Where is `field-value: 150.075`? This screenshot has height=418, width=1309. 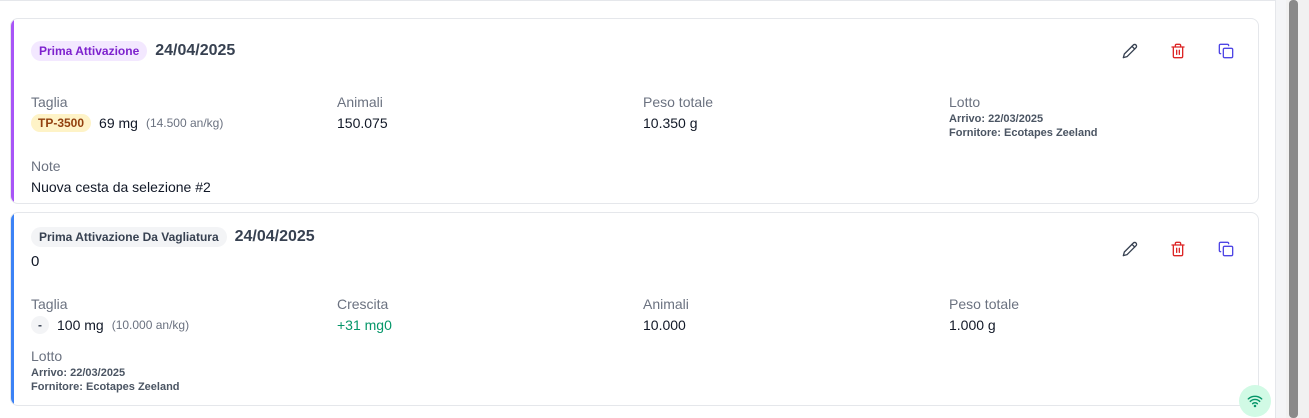 field-value: 150.075 is located at coordinates (362, 123).